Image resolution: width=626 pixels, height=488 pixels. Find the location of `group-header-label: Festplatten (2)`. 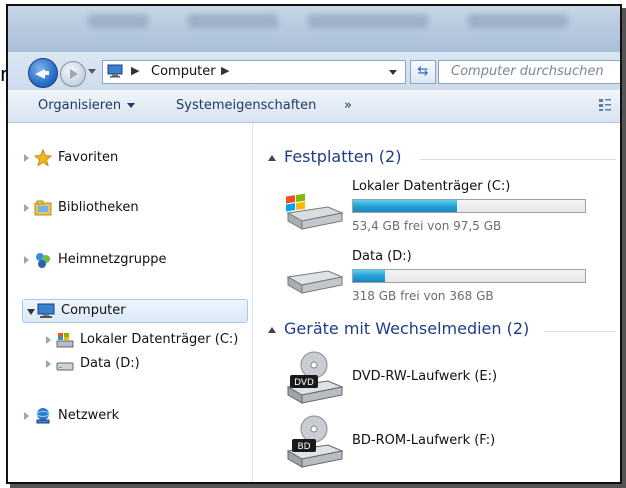

group-header-label: Festplatten (2) is located at coordinates (343, 156).